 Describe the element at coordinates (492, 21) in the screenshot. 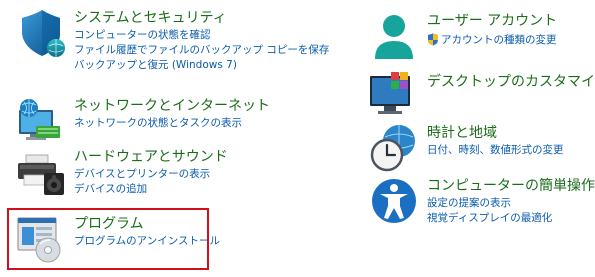

I see `category-title-user-accounts: ユーザー アカウント` at that location.